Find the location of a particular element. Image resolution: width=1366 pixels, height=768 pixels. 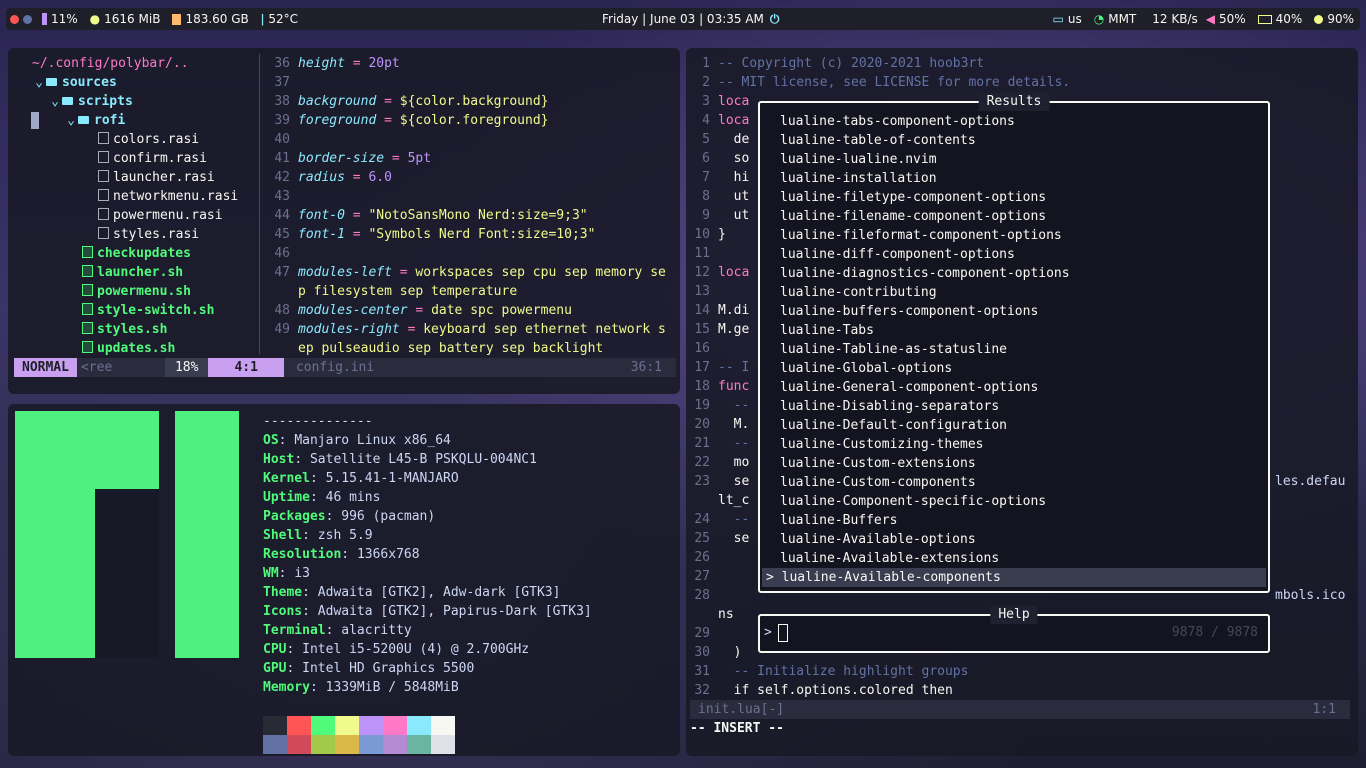

thermometer-icon: ǀ is located at coordinates (262, 19).